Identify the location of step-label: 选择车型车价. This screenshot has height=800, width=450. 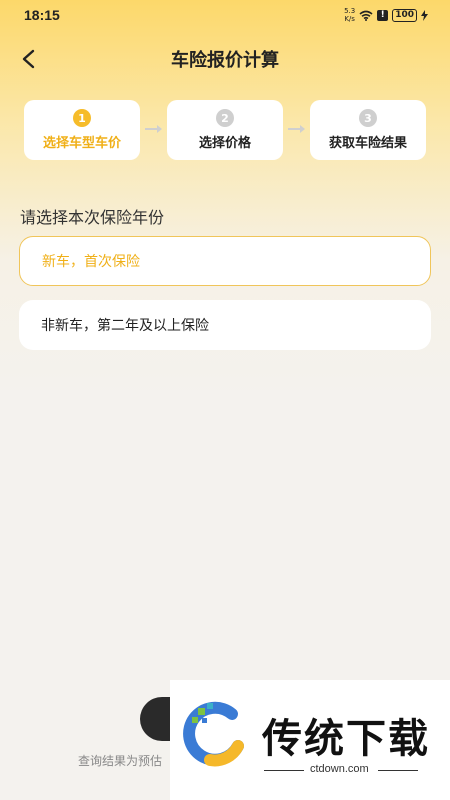
(81, 143).